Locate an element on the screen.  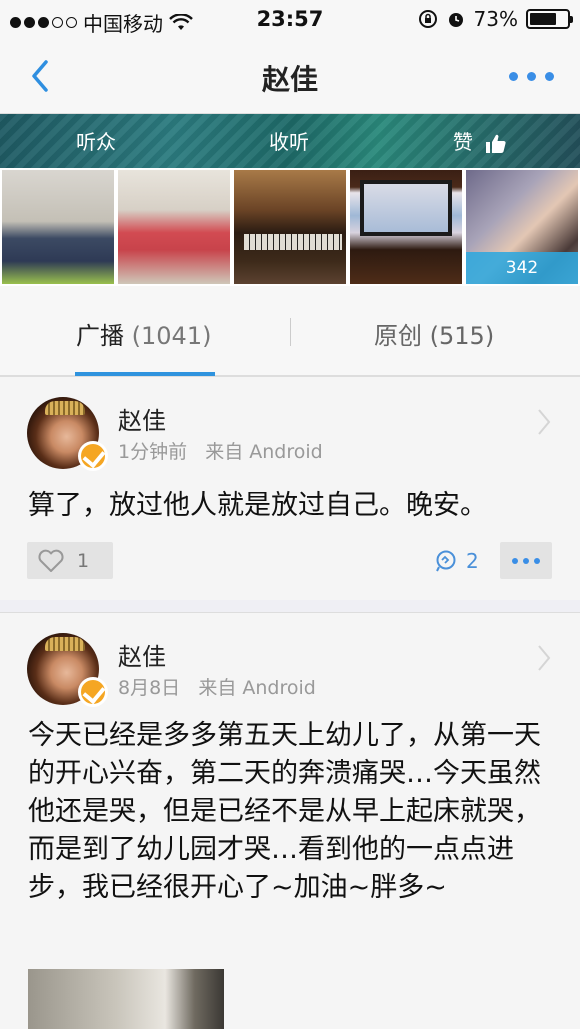
comment-button: 2 is located at coordinates (456, 561).